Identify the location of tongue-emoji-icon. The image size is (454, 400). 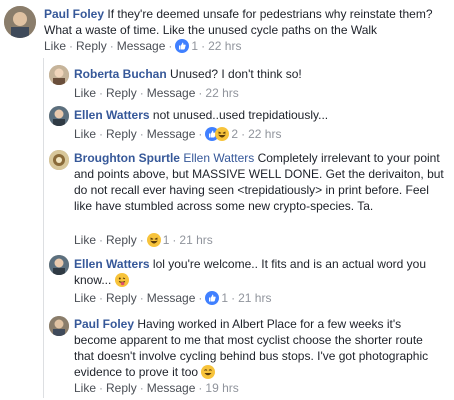
(121, 282).